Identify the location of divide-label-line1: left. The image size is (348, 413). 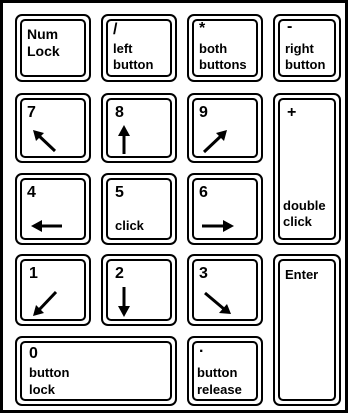
(123, 48).